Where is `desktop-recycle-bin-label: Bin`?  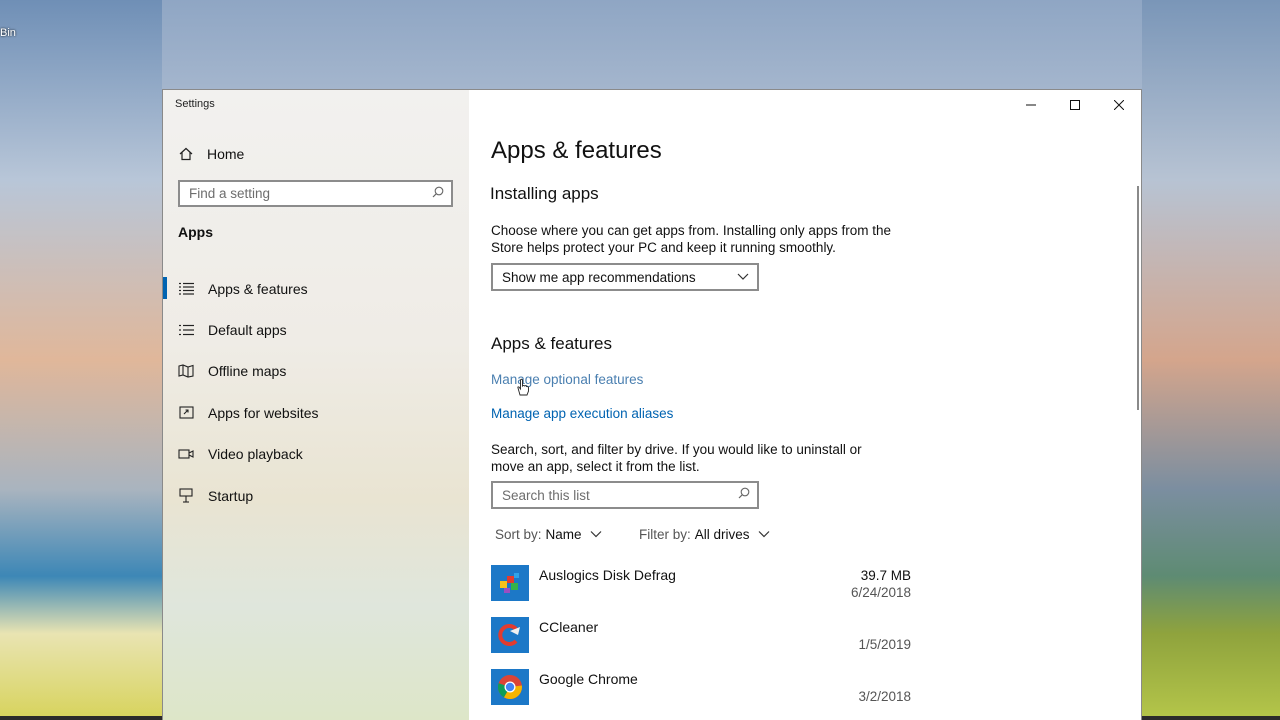 desktop-recycle-bin-label: Bin is located at coordinates (8, 33).